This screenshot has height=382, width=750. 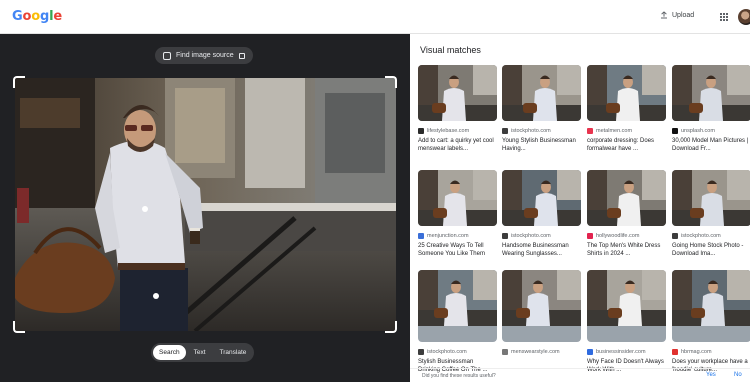 What do you see at coordinates (664, 15) in the screenshot?
I see `upload-icon` at bounding box center [664, 15].